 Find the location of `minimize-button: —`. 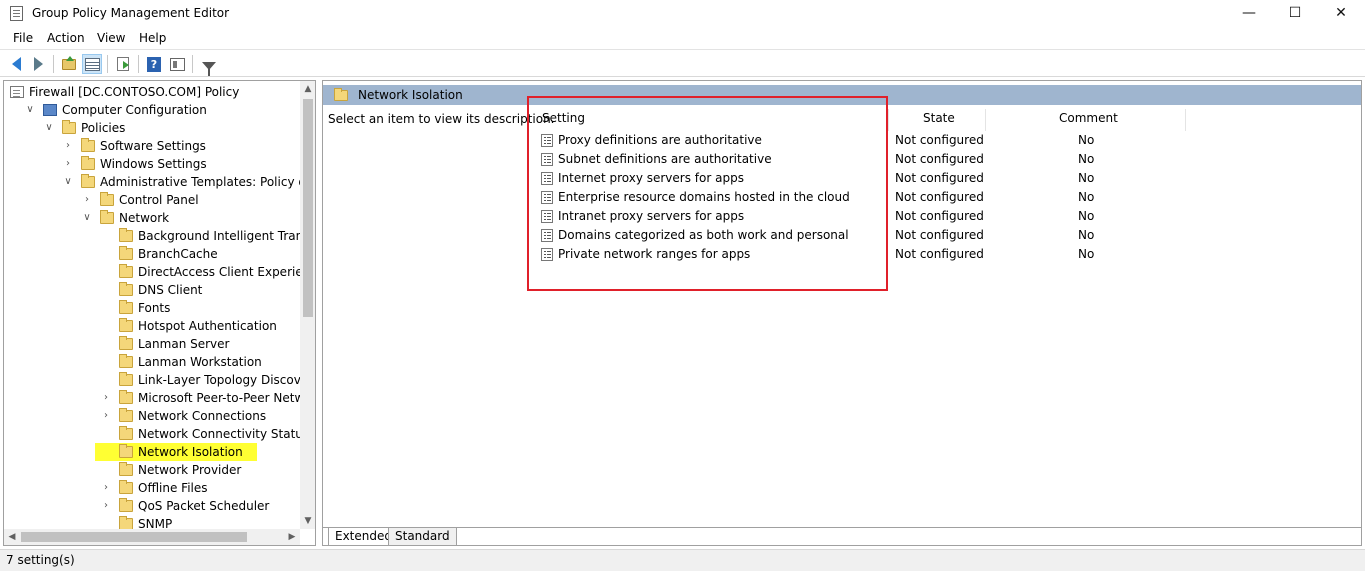

minimize-button: — is located at coordinates (1249, 14).